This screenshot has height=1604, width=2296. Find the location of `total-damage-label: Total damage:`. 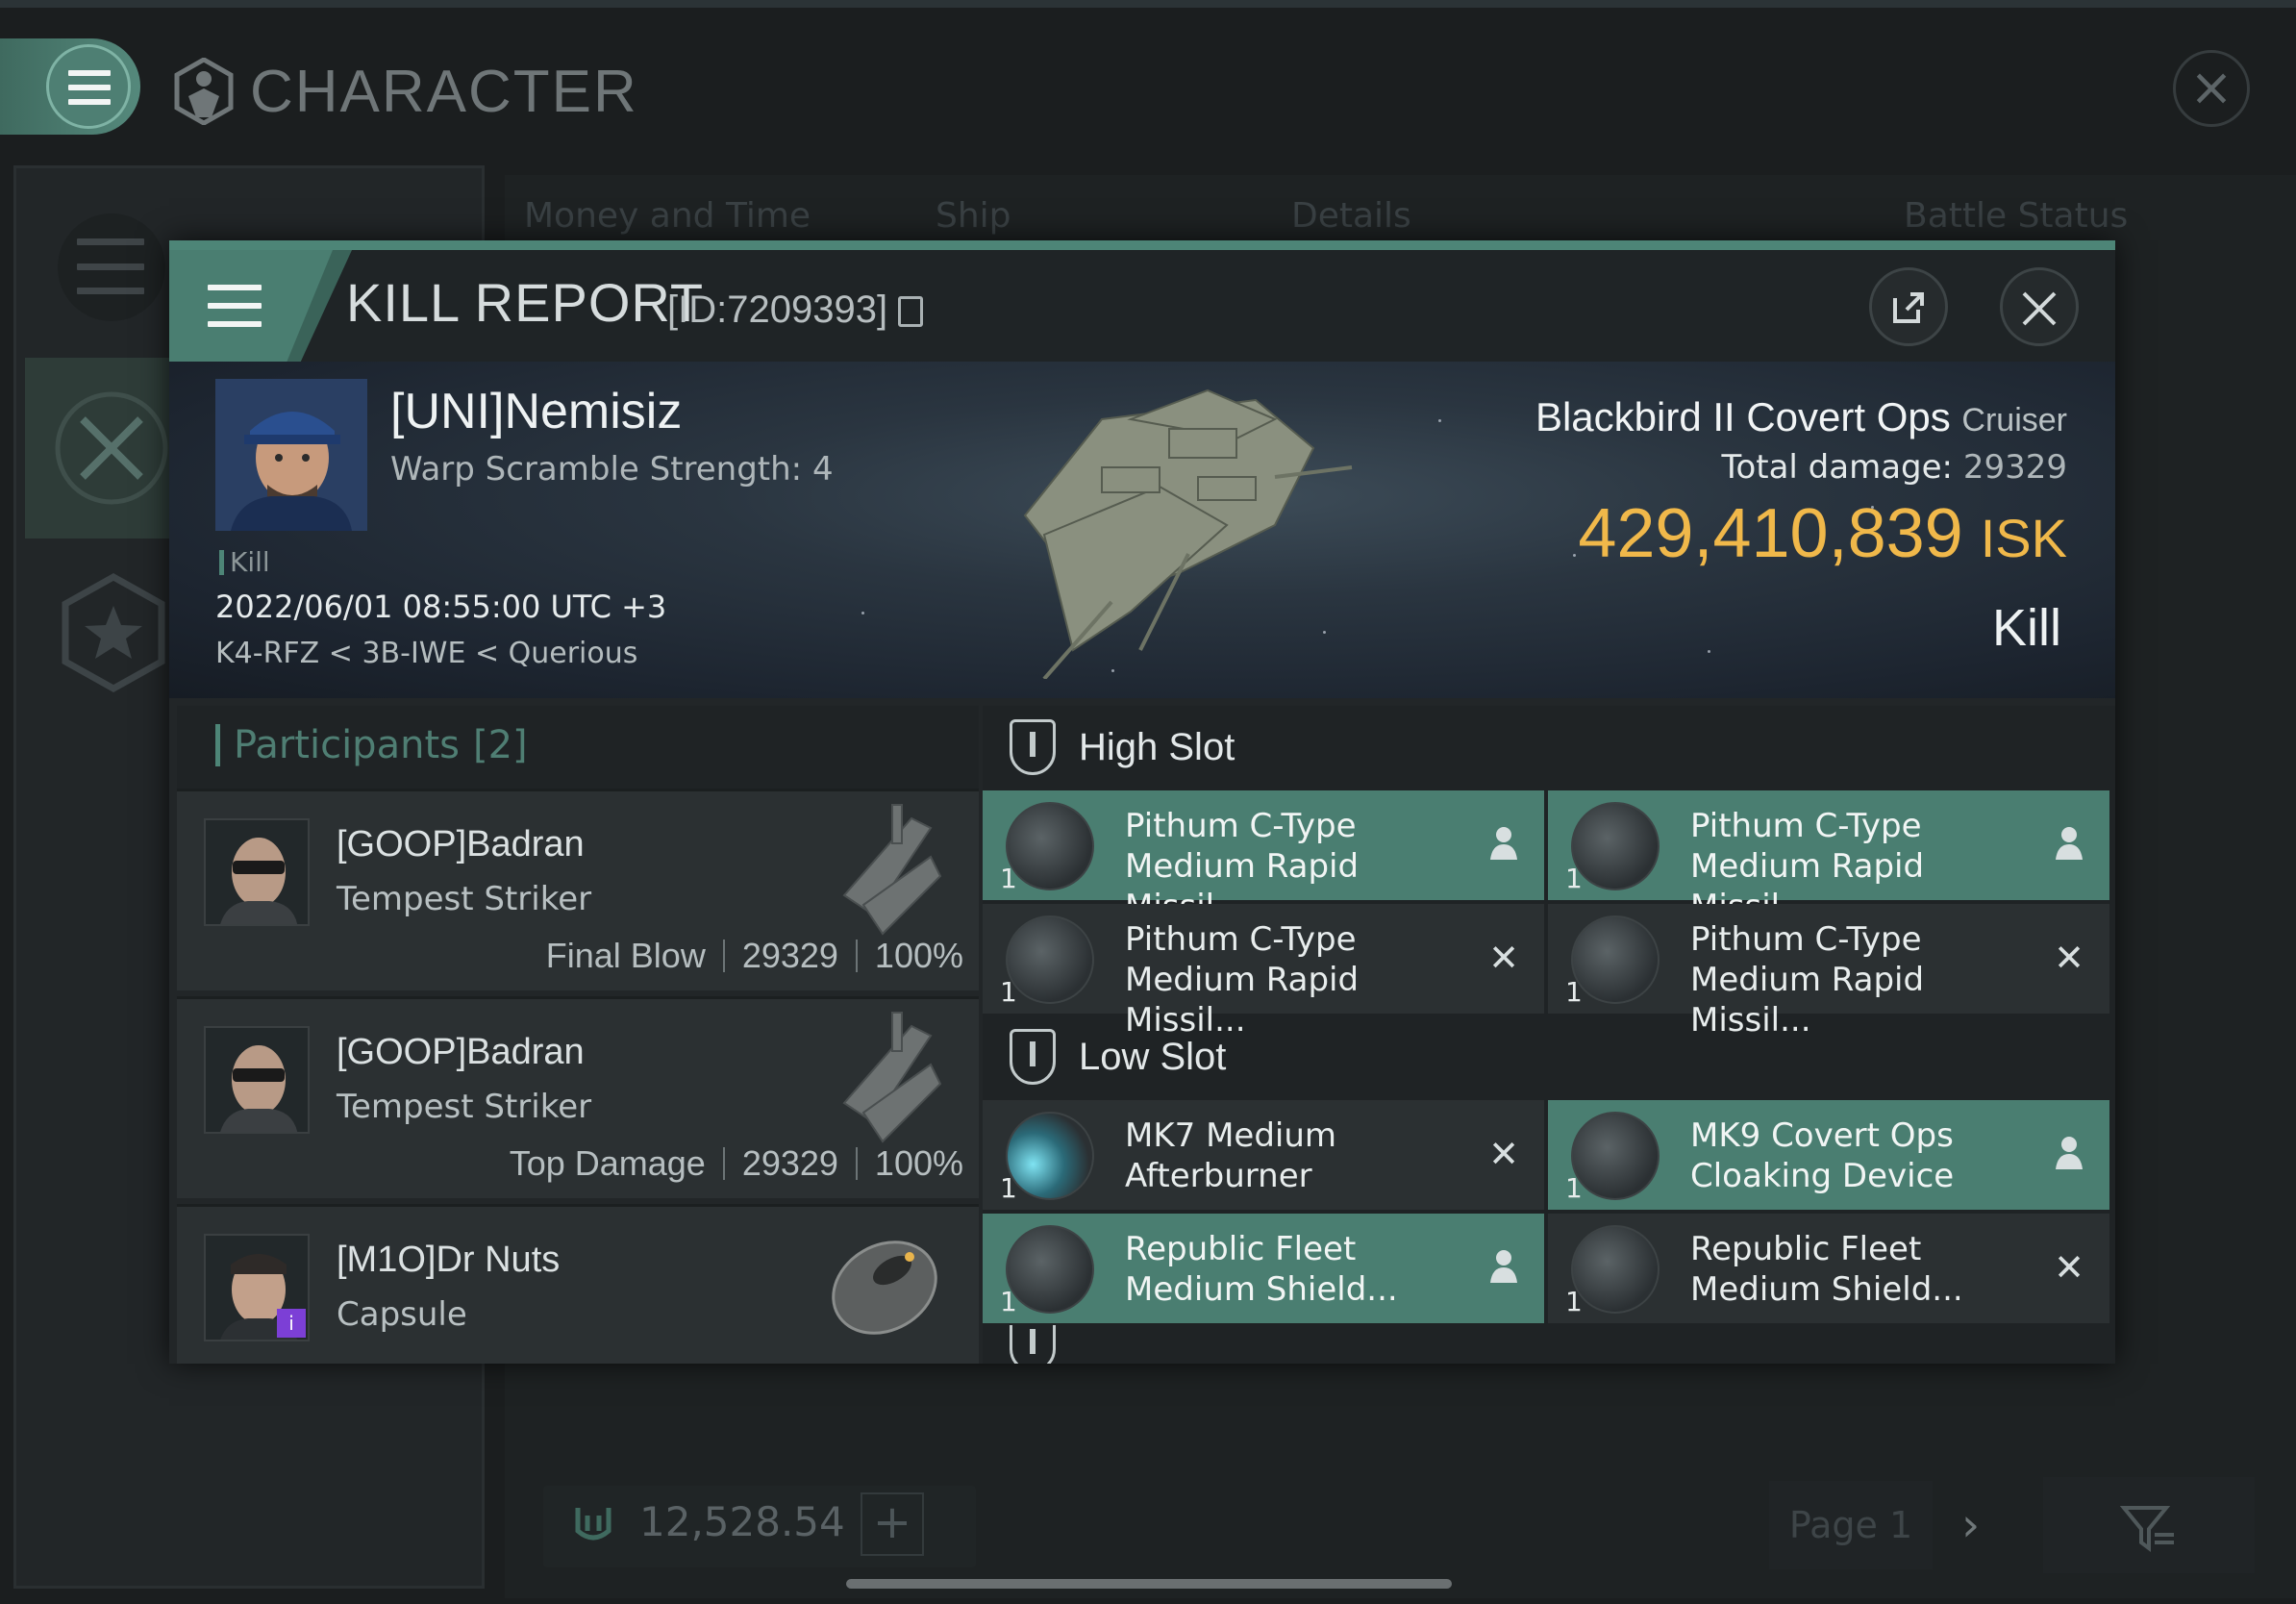

total-damage-label: Total damage: is located at coordinates (1837, 467).